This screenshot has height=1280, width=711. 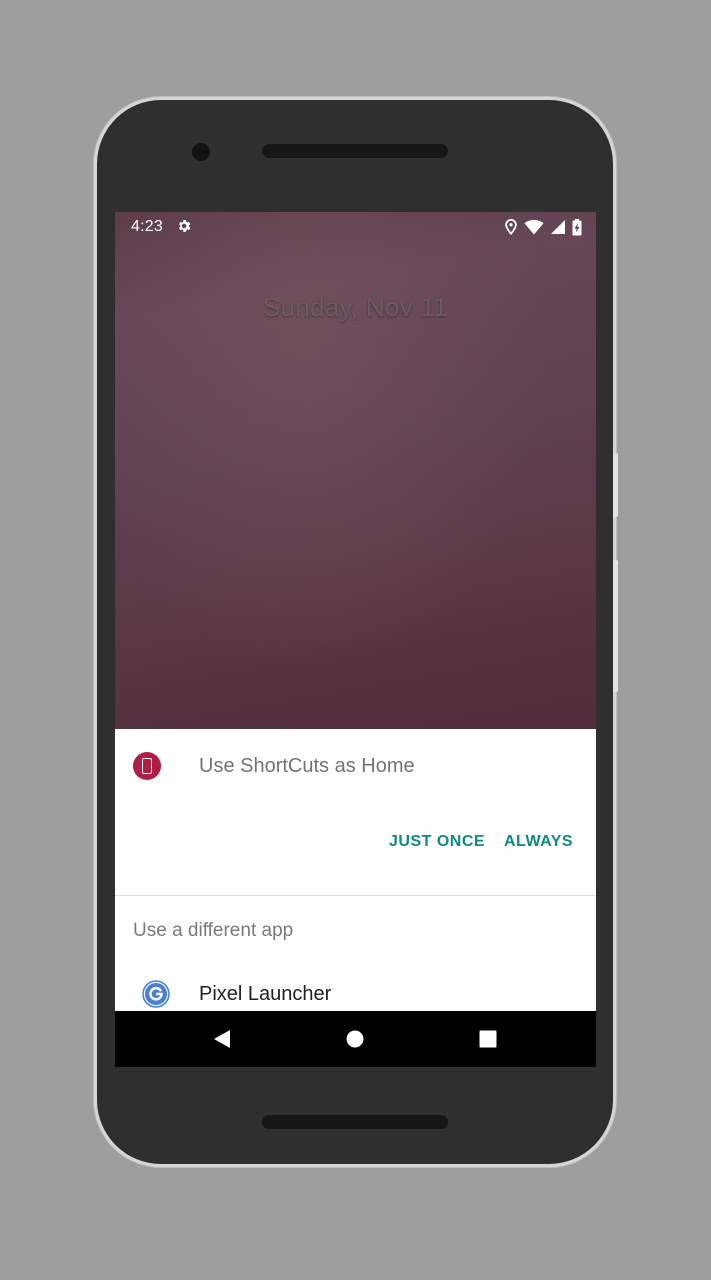 I want to click on power-button, so click(x=615, y=485).